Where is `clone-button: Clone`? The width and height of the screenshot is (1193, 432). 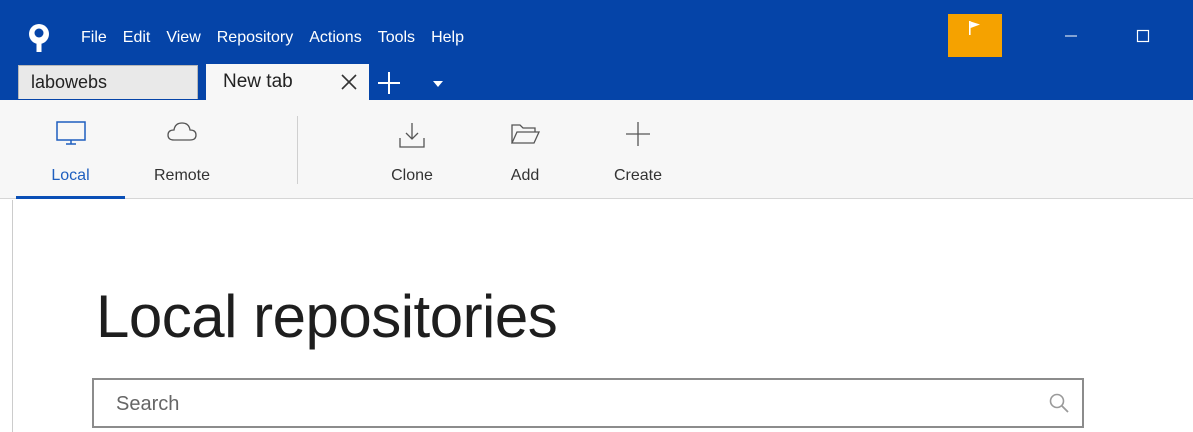
clone-button: Clone is located at coordinates (412, 149).